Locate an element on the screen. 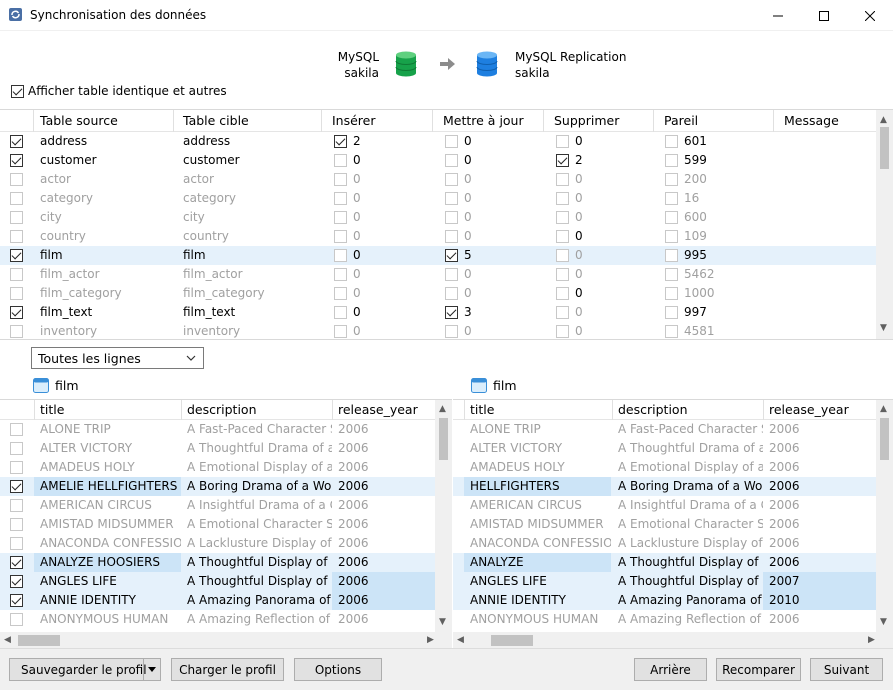  load-profile-button: Charger le profil is located at coordinates (227, 669).